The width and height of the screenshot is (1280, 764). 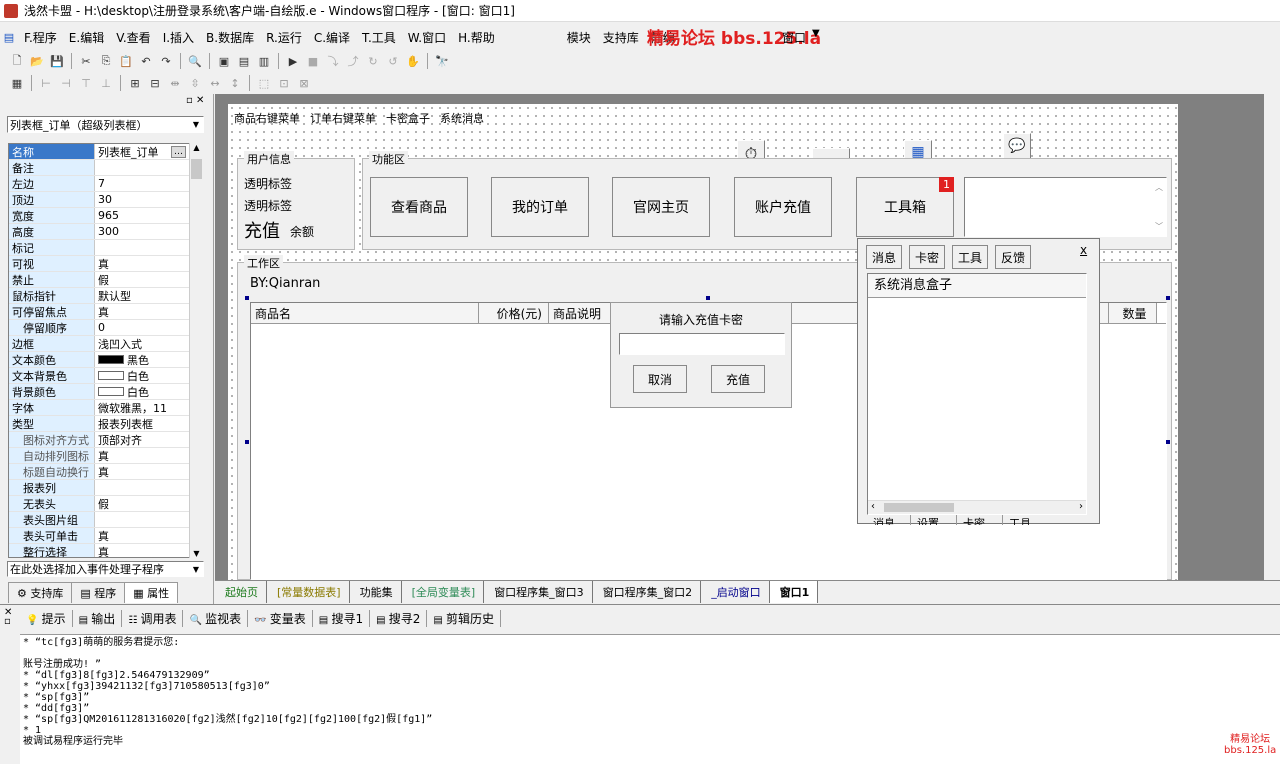 I want to click on layout3-icon: ▥, so click(x=264, y=61).